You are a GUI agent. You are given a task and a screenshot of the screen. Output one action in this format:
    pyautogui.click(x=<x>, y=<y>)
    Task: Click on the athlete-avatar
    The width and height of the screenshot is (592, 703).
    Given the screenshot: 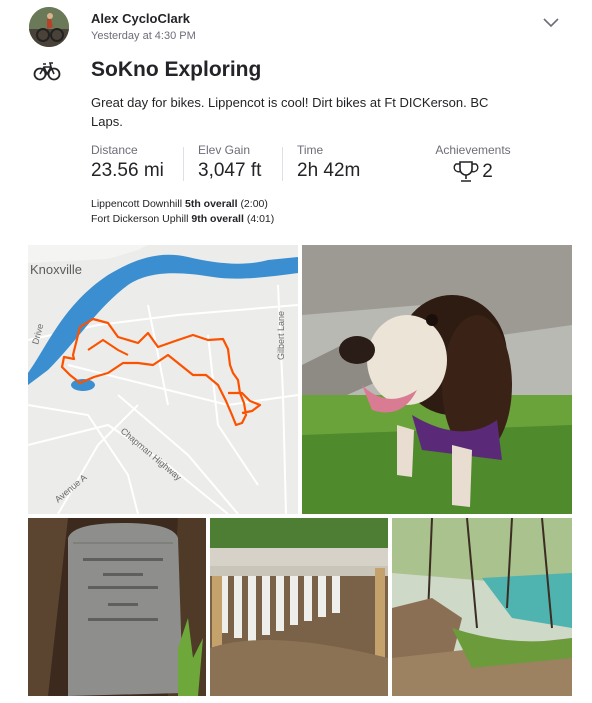 What is the action you would take?
    pyautogui.click(x=49, y=27)
    